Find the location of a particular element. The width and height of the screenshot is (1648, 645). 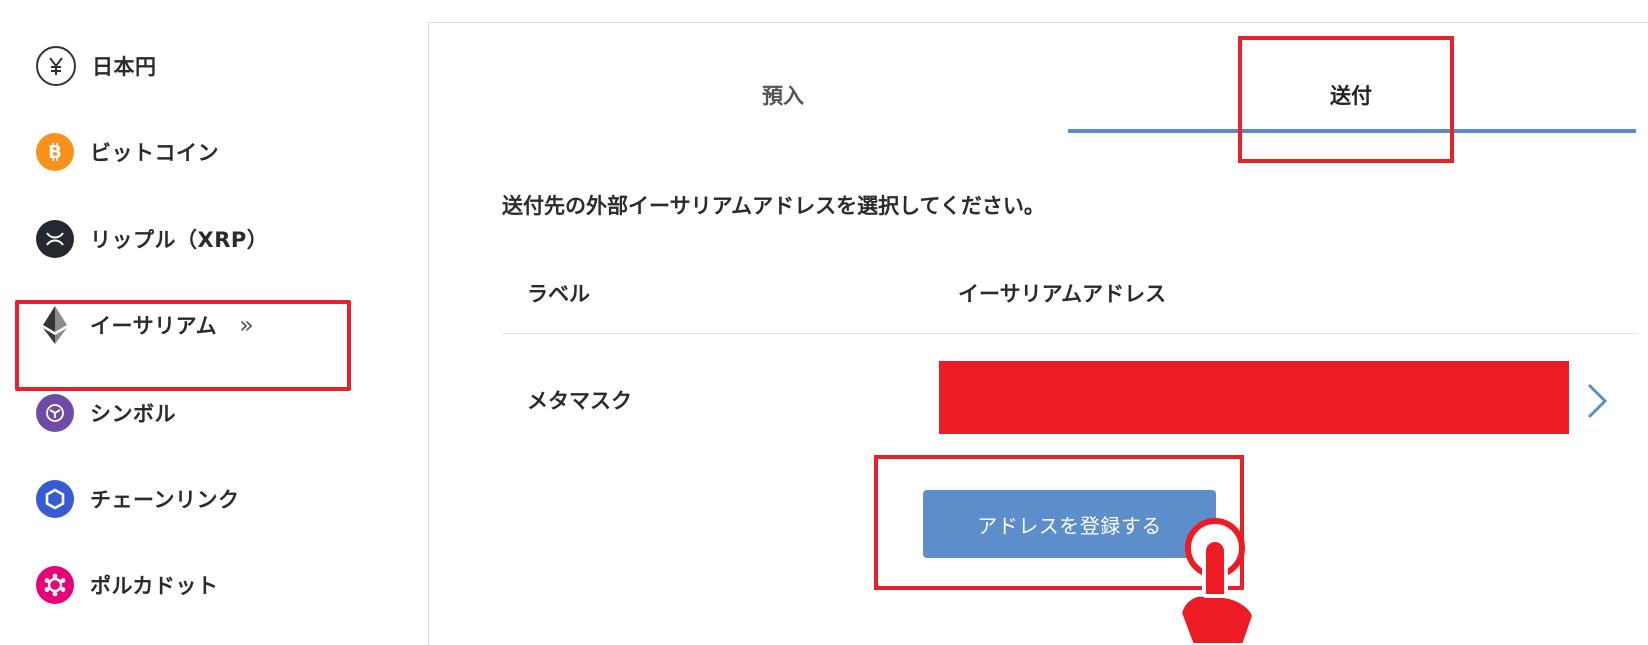

chainlink-icon is located at coordinates (55, 499).